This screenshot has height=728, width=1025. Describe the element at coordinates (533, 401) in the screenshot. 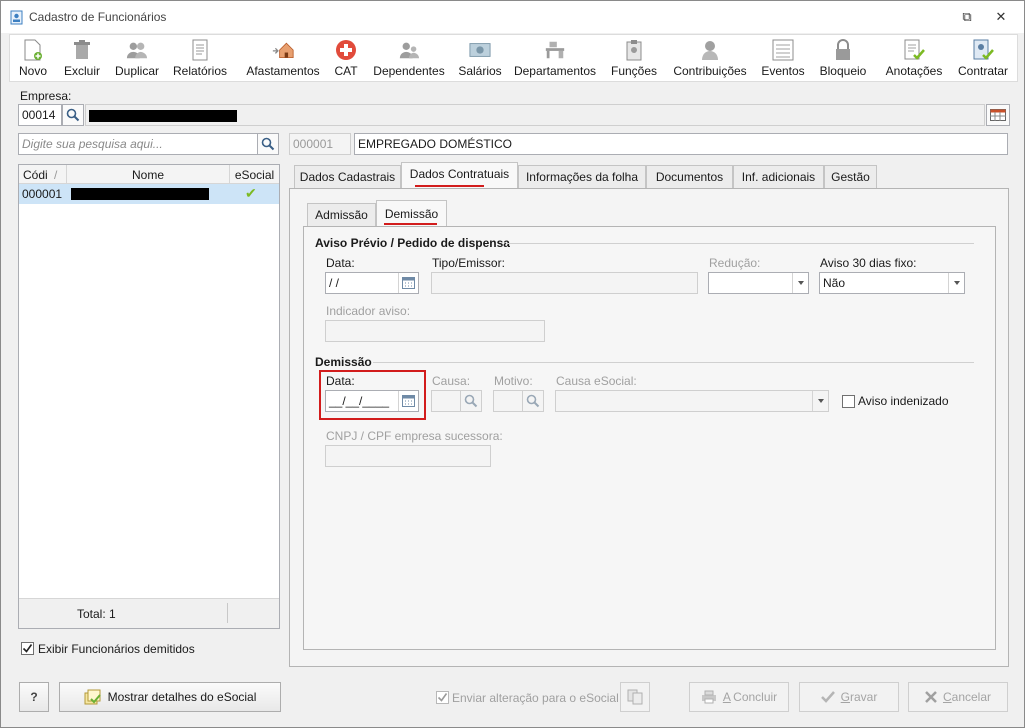

I see `motivo-search-button` at that location.